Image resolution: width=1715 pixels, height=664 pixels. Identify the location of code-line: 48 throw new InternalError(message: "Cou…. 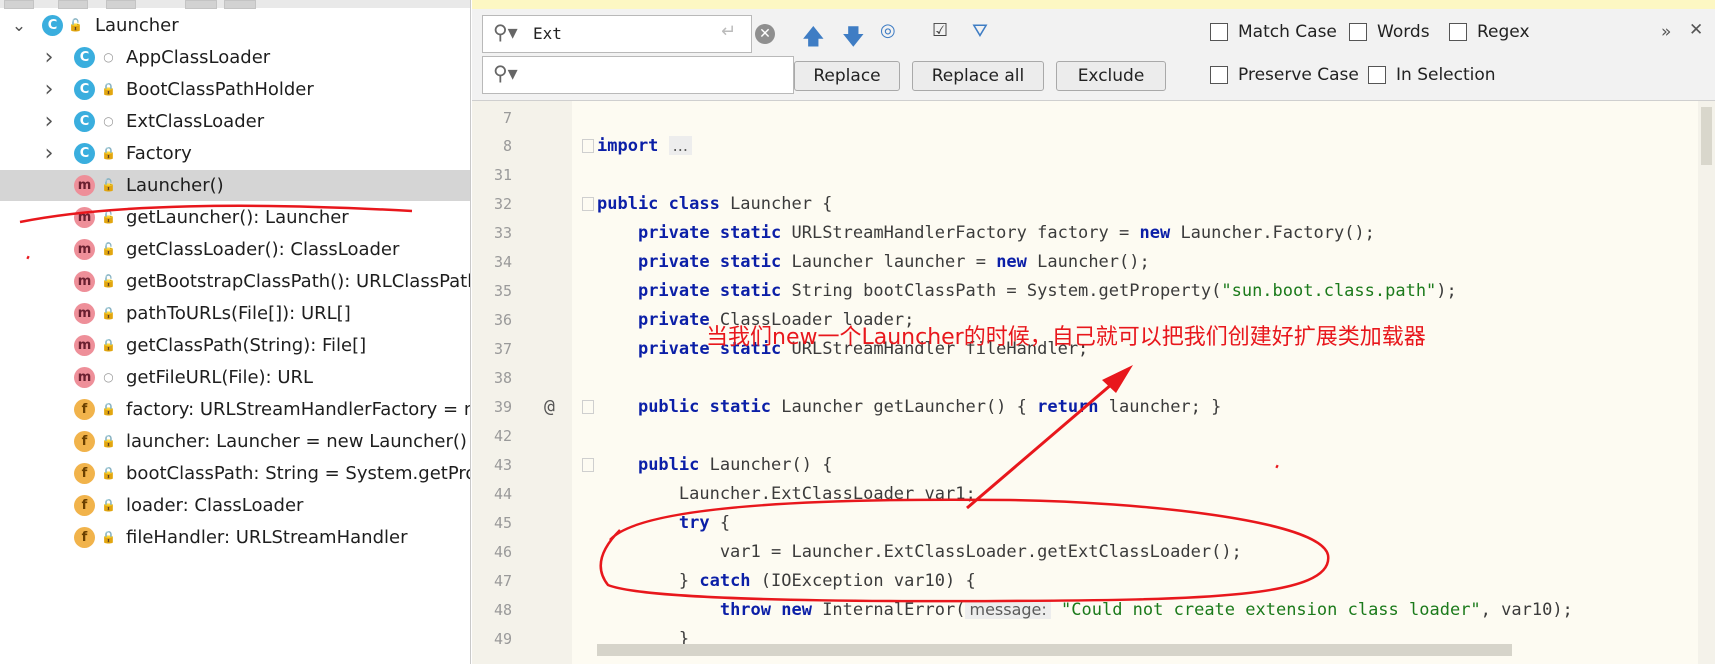
(1093, 610).